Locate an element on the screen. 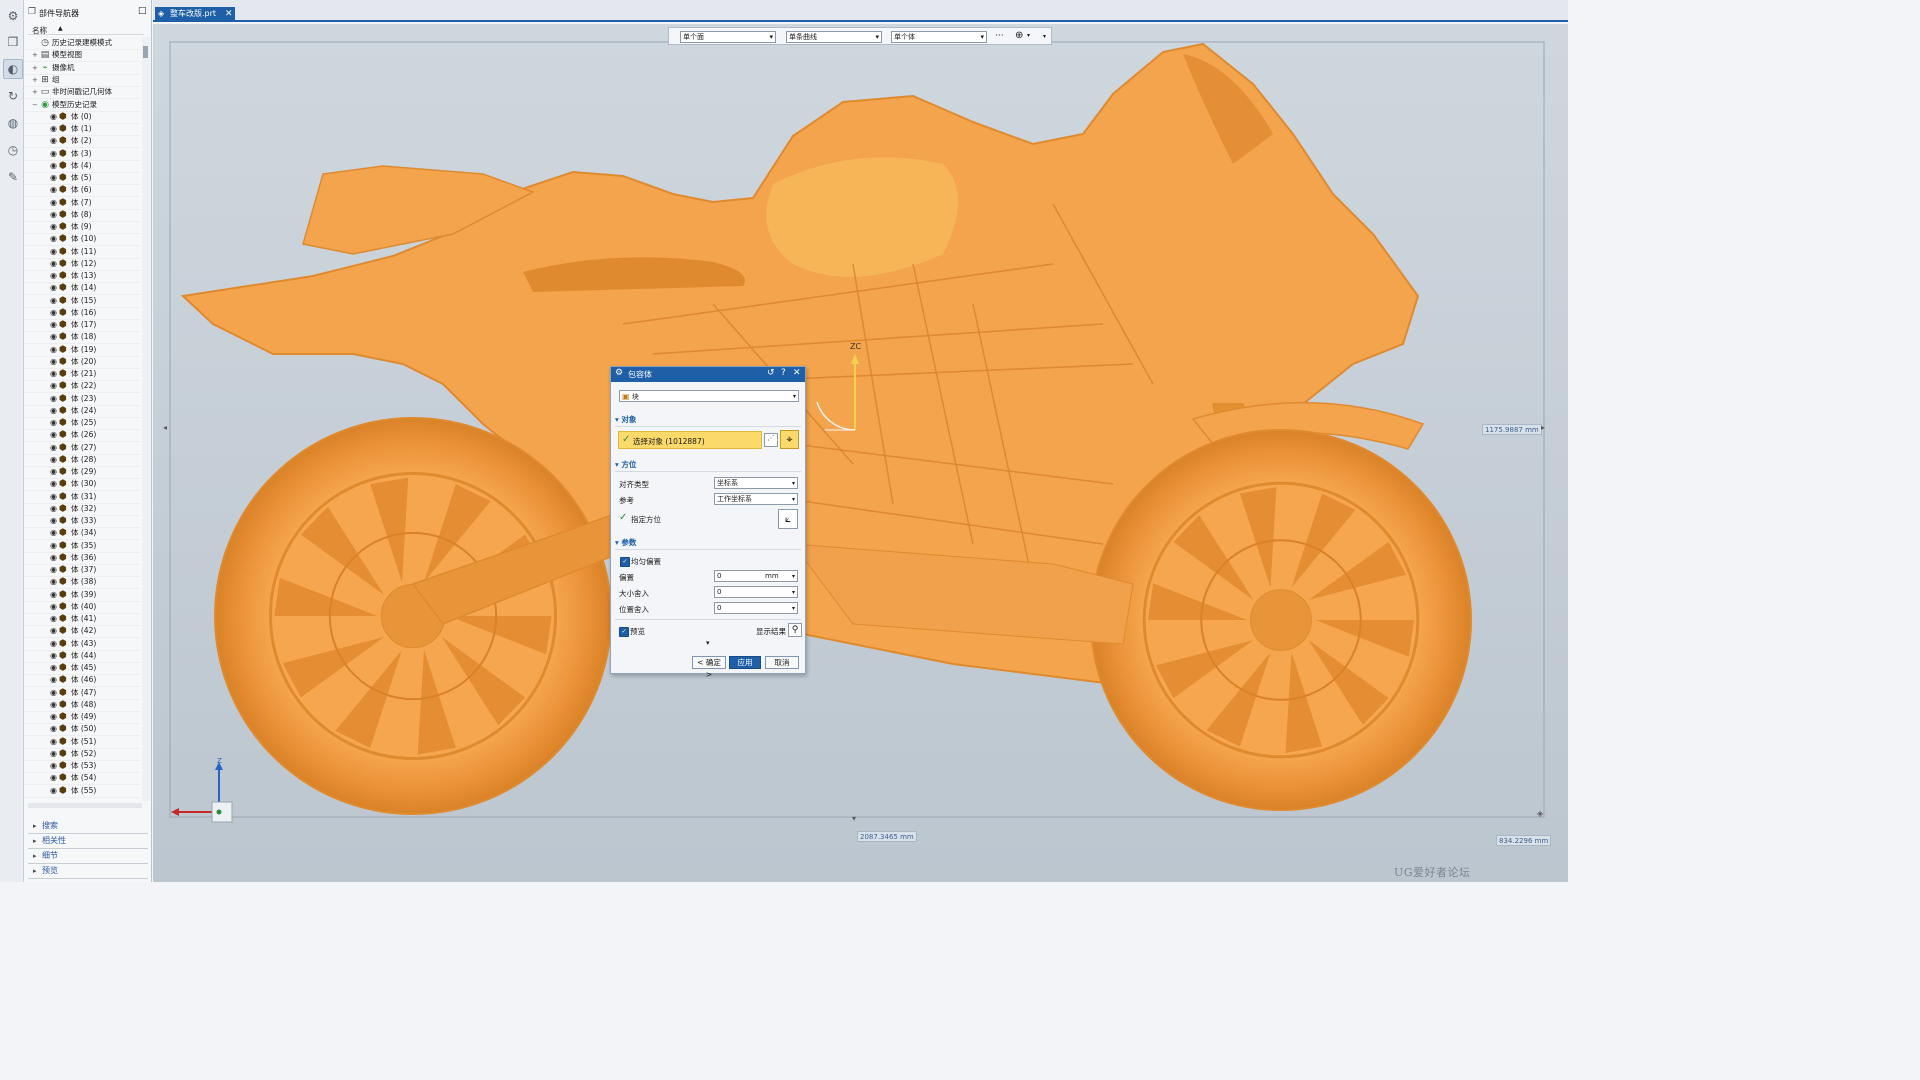 This screenshot has width=1920, height=1080. tree-body-row: ◉ ⬢ 体 (19) is located at coordinates (82, 350).